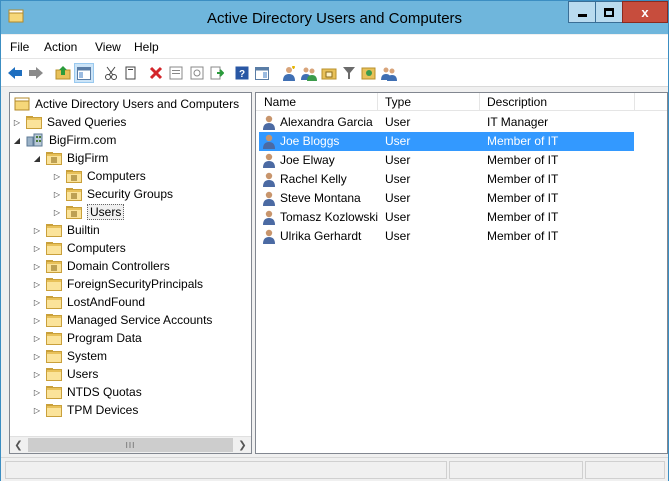 The height and width of the screenshot is (481, 669). What do you see at coordinates (66, 230) in the screenshot?
I see `tree-item-builtin: ▷ Builtin` at bounding box center [66, 230].